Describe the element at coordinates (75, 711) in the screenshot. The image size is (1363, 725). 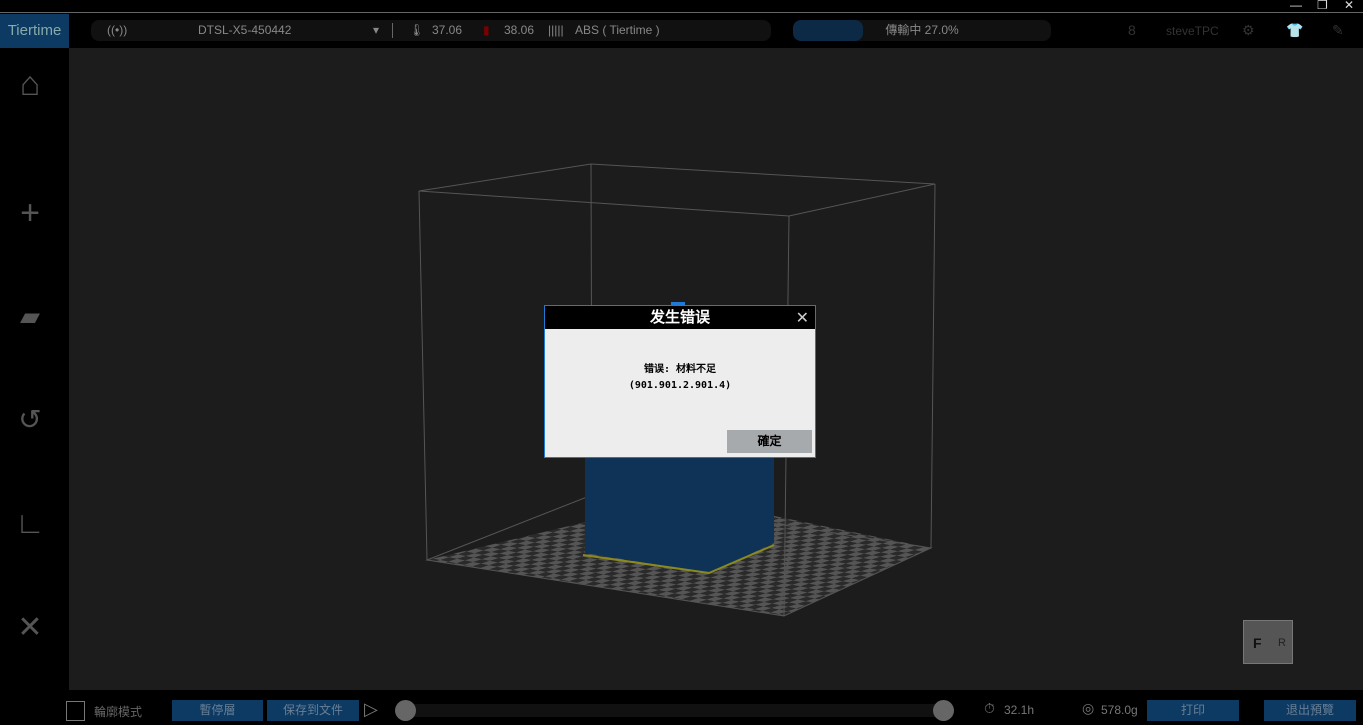
I see `outline-mode-checkbox` at that location.